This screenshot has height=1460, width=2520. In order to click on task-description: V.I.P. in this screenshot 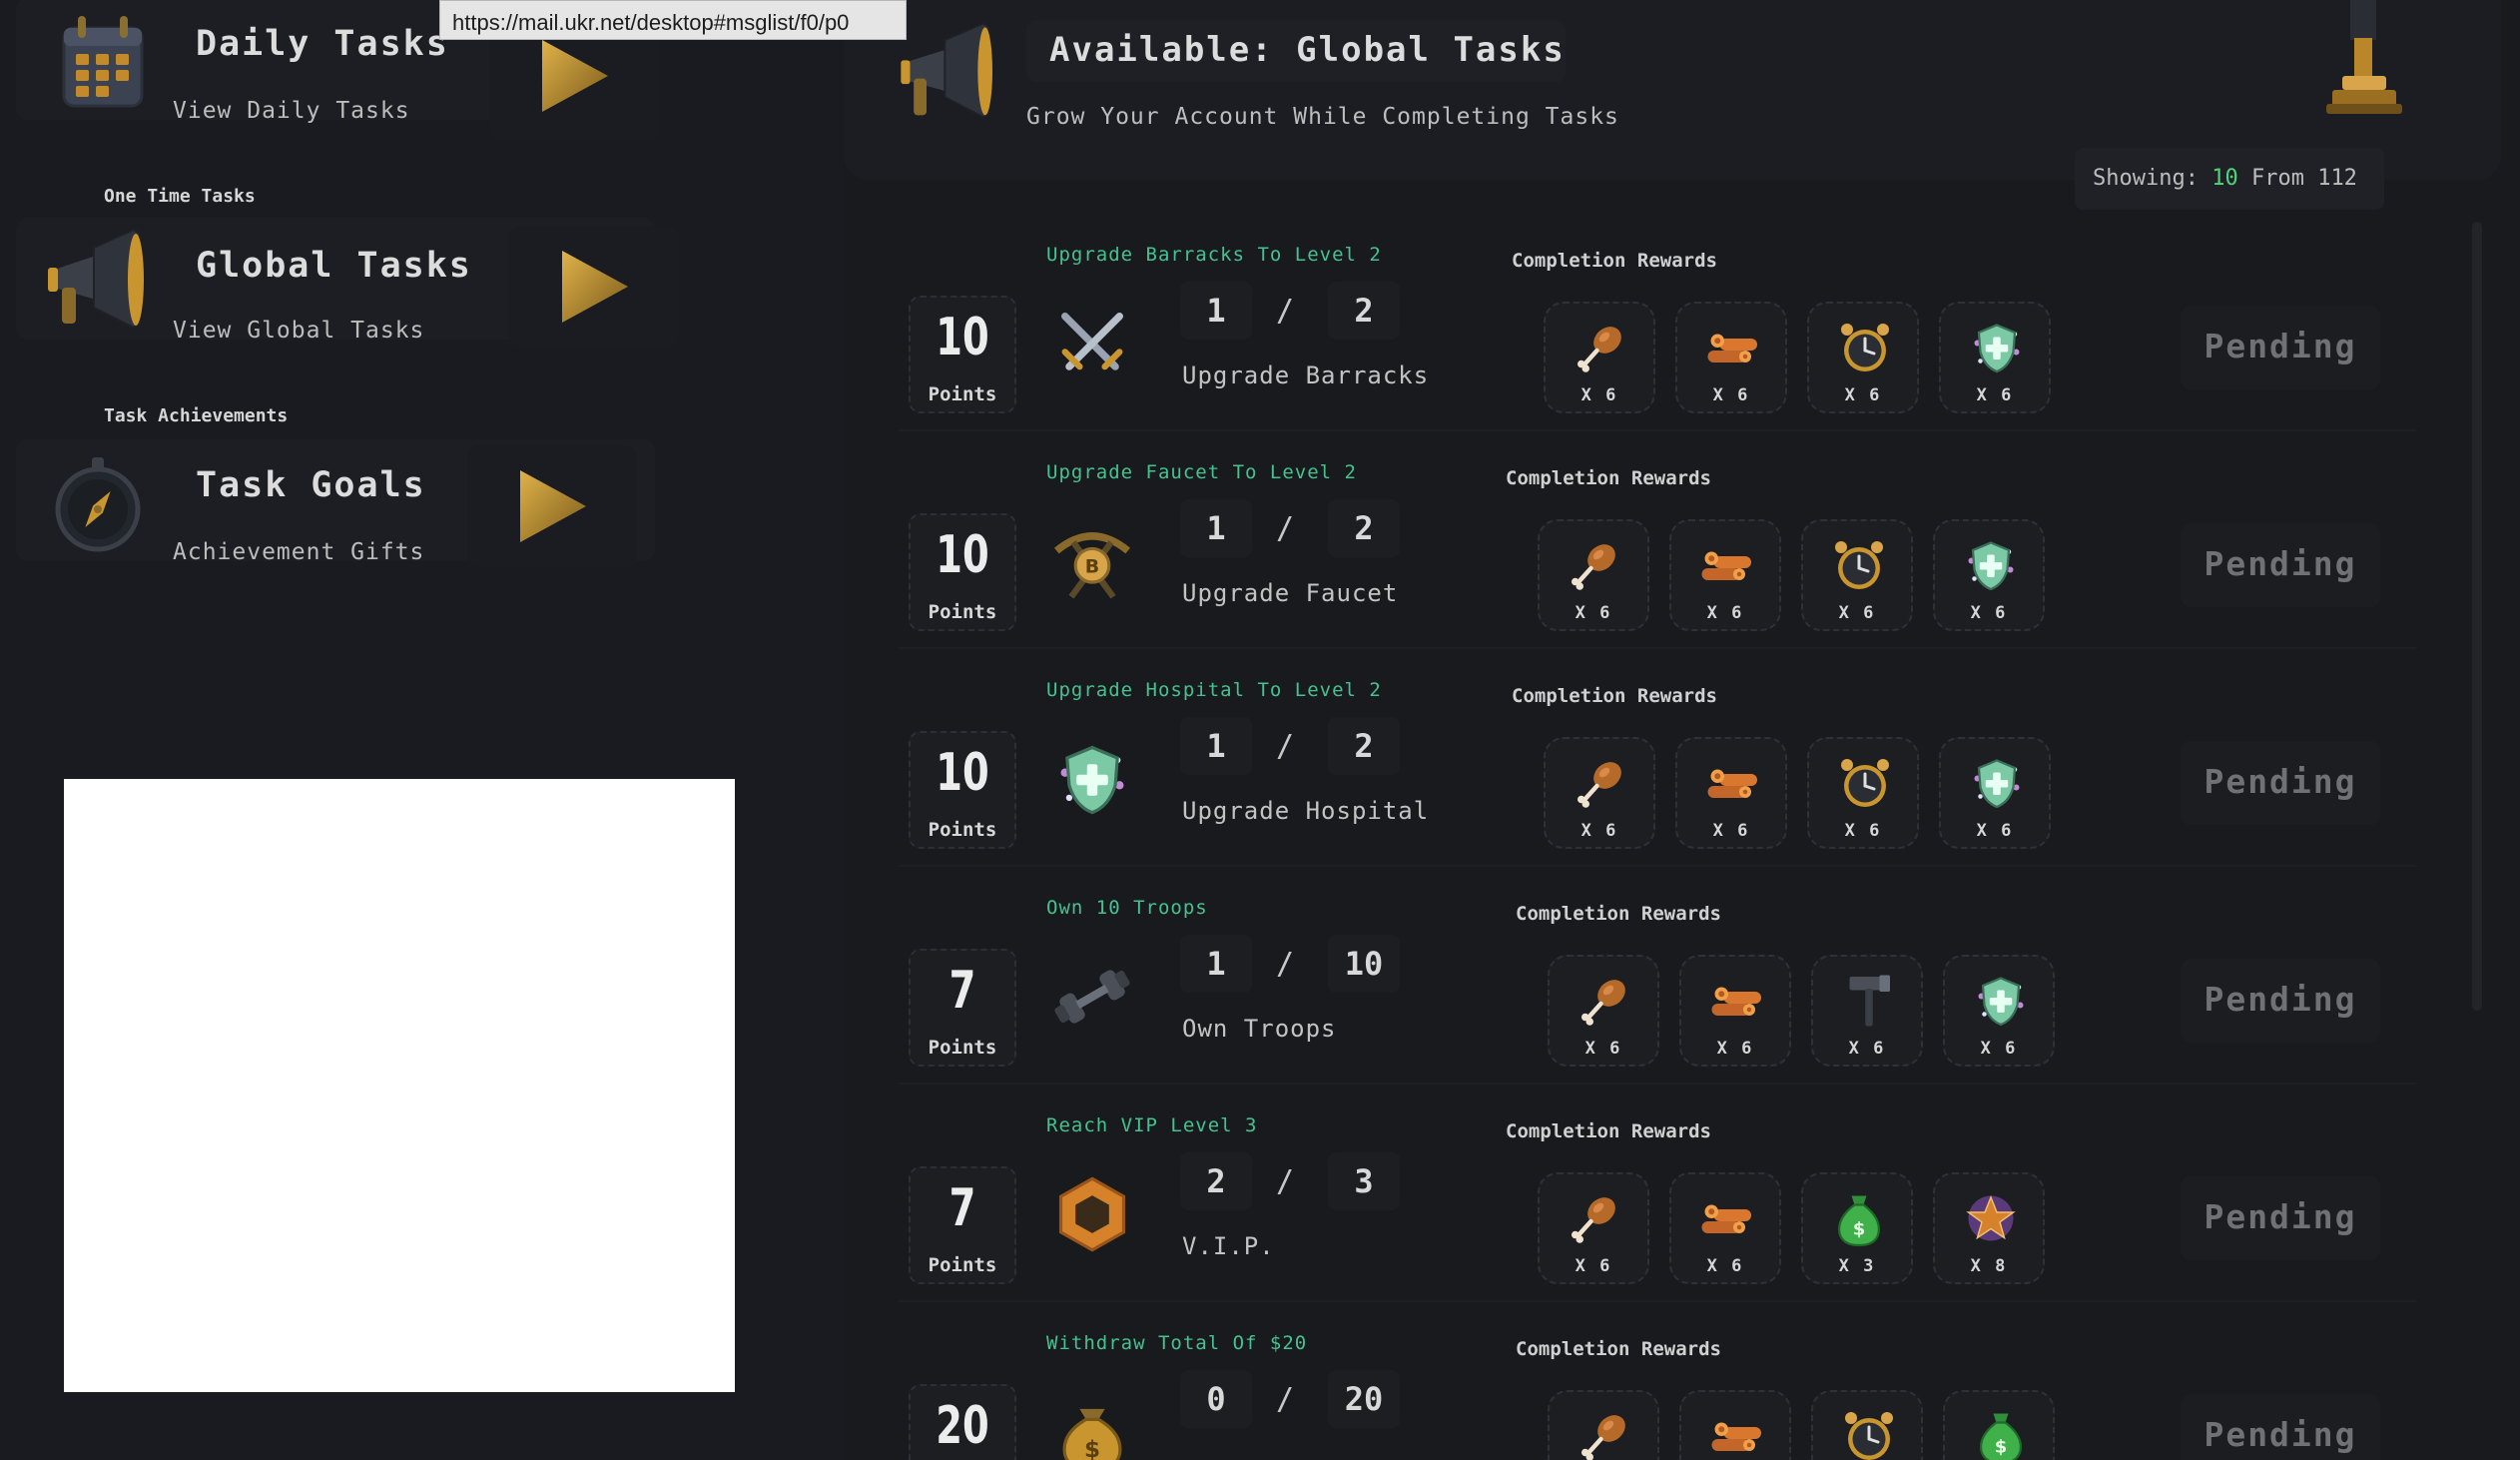, I will do `click(1228, 1246)`.